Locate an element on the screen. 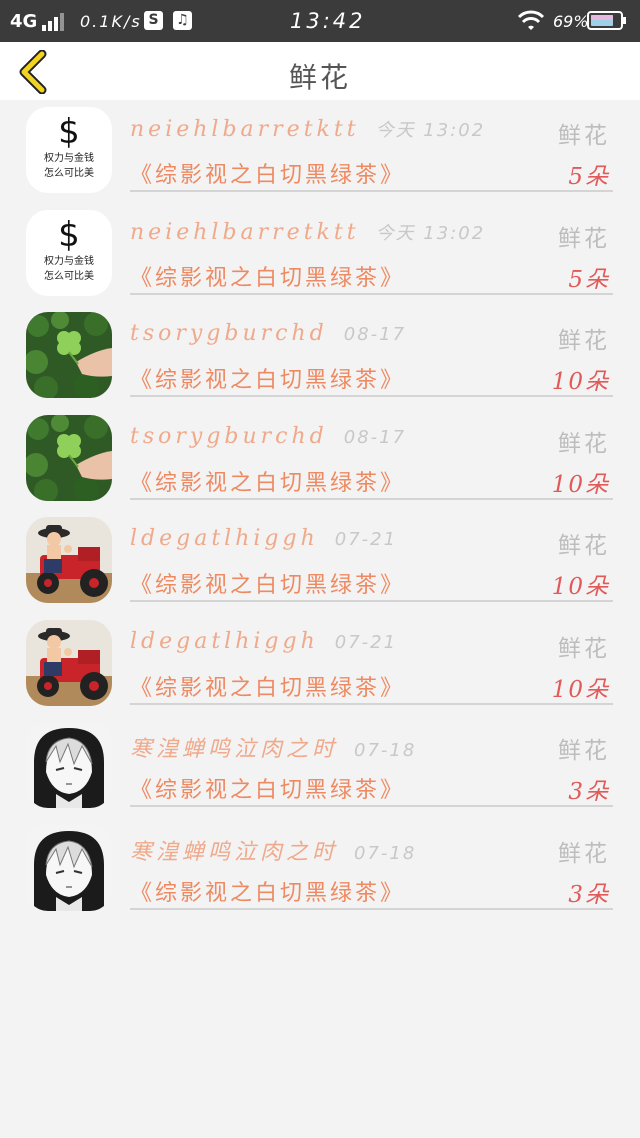  s-app-icon: S is located at coordinates (153, 20).